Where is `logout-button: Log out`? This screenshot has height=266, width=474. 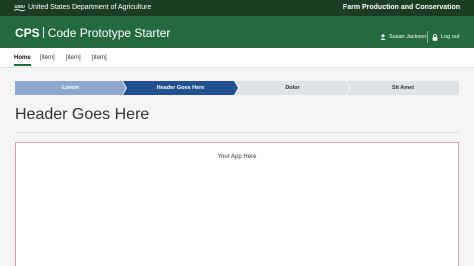
logout-button: Log out is located at coordinates (445, 37).